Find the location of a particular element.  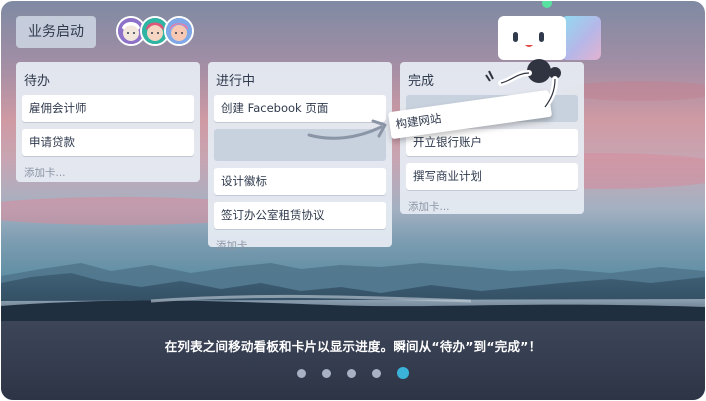

member-avatars is located at coordinates (155, 31).